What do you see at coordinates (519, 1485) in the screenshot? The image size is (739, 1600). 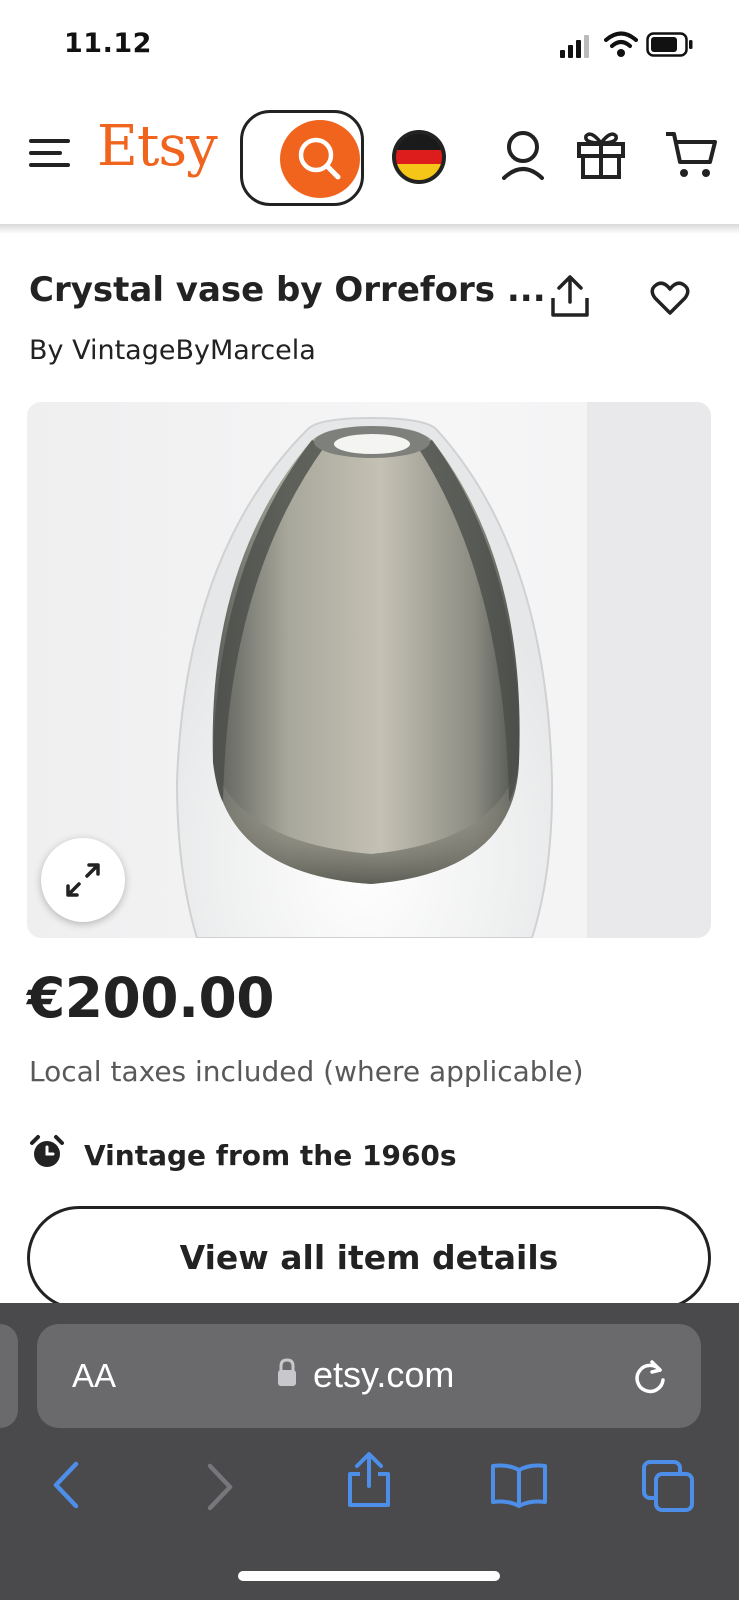 I see `bookmarks-icon` at bounding box center [519, 1485].